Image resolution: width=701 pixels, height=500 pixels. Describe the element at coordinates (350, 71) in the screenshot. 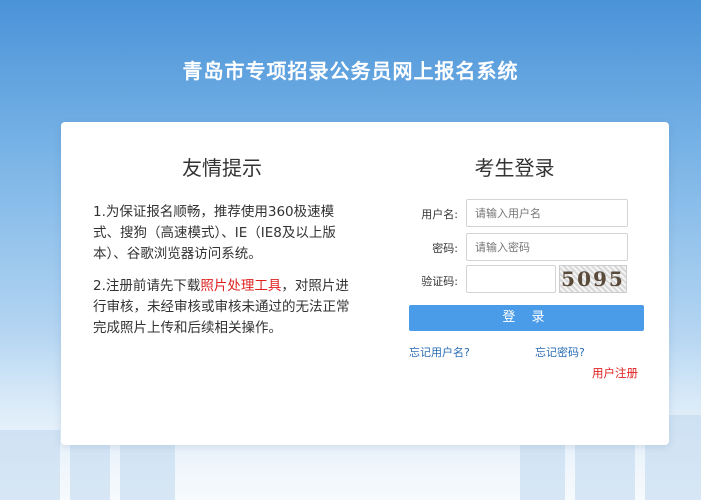

I see `page-title: 青岛市专项招录公务员网上报名系统` at that location.